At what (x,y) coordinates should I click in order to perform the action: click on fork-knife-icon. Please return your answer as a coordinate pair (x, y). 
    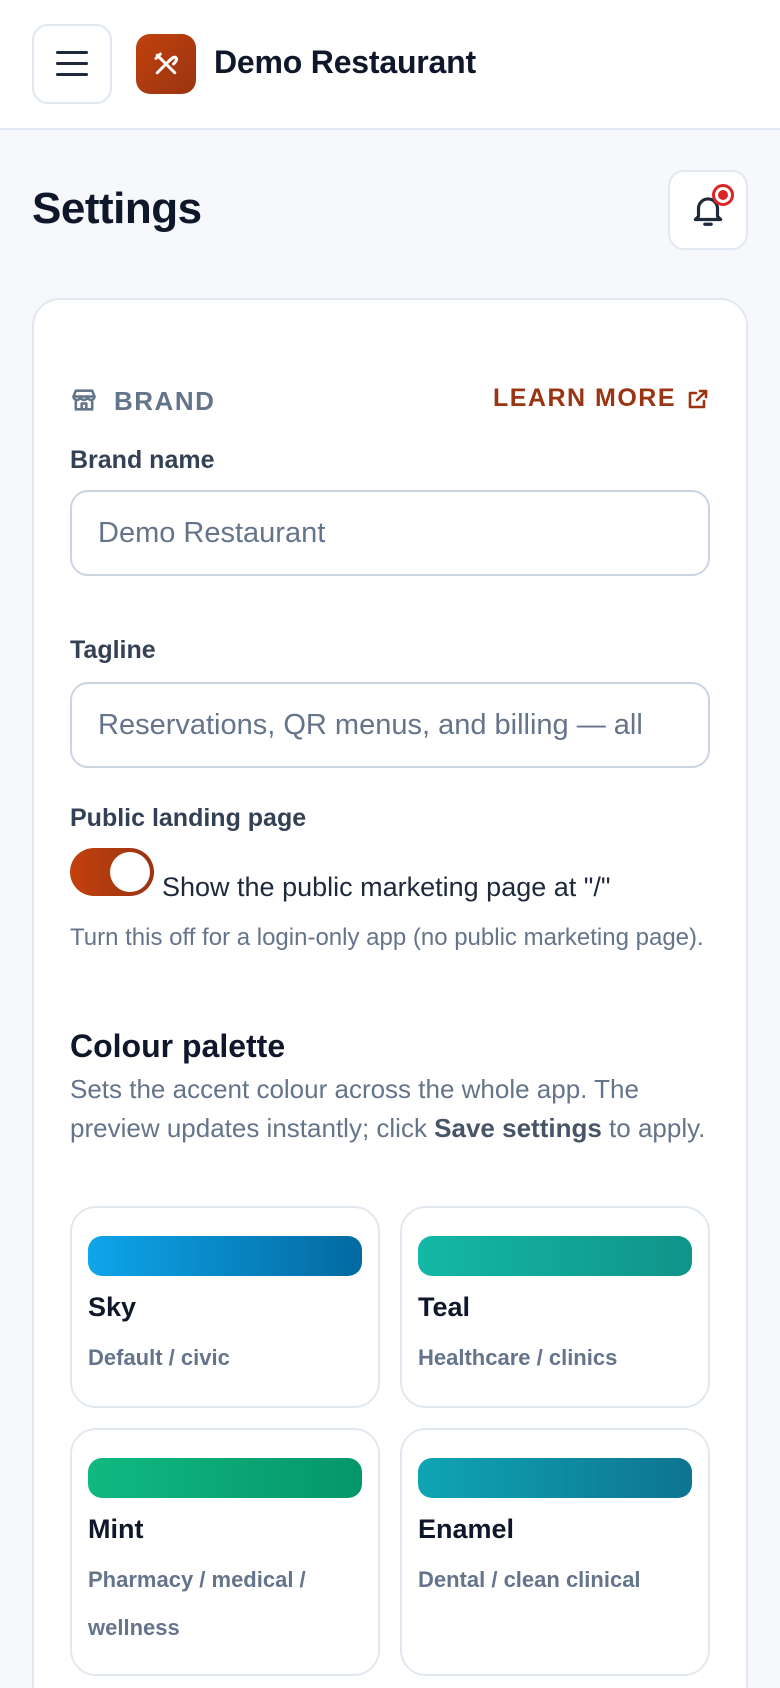
    Looking at the image, I should click on (166, 63).